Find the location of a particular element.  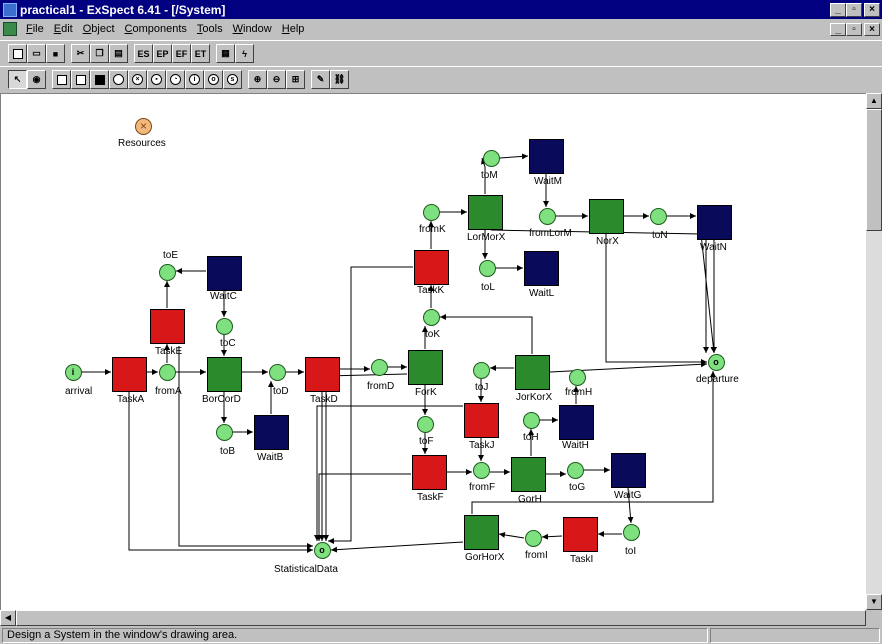

place-statistical: o is located at coordinates (322, 550).